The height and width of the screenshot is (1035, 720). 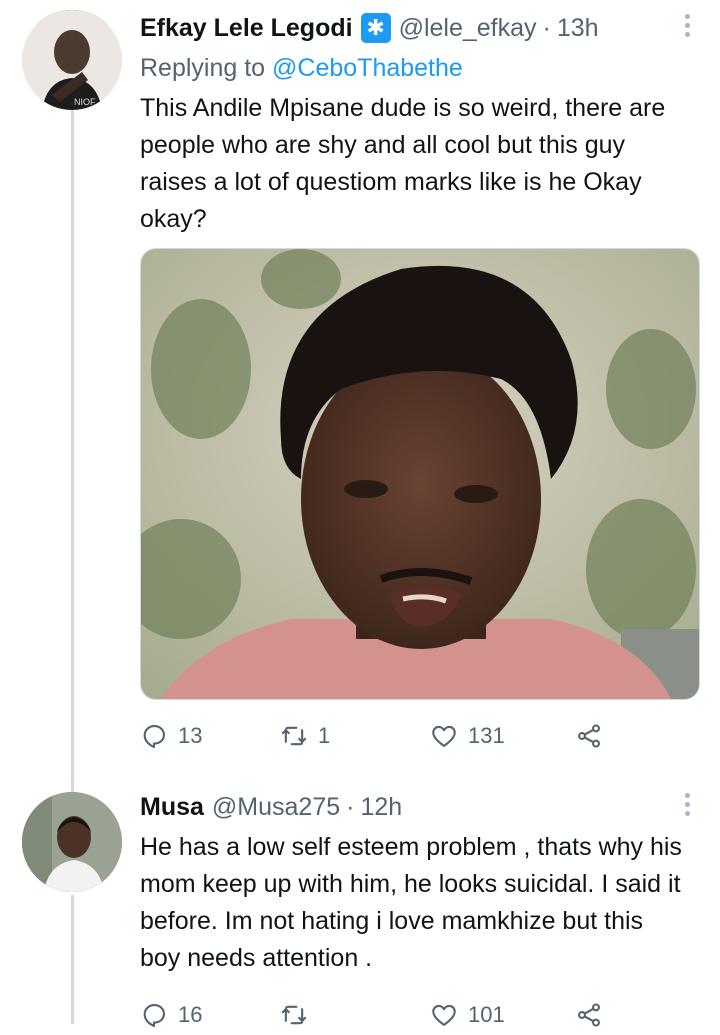 I want to click on replying-to: Replying to @CeboThabethe, so click(x=420, y=68).